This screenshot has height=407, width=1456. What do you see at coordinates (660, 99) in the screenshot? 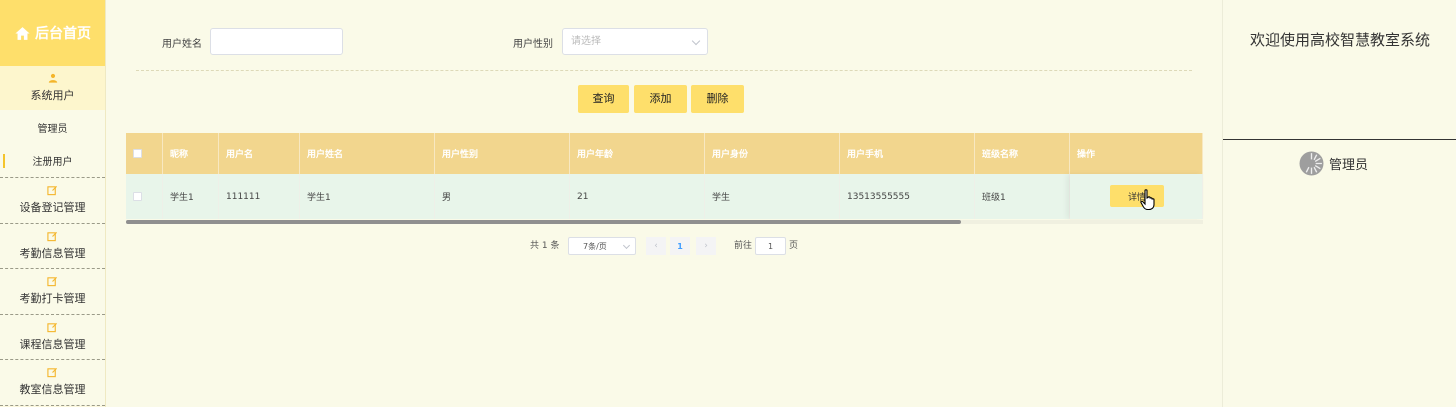
I see `add-button: 添加` at bounding box center [660, 99].